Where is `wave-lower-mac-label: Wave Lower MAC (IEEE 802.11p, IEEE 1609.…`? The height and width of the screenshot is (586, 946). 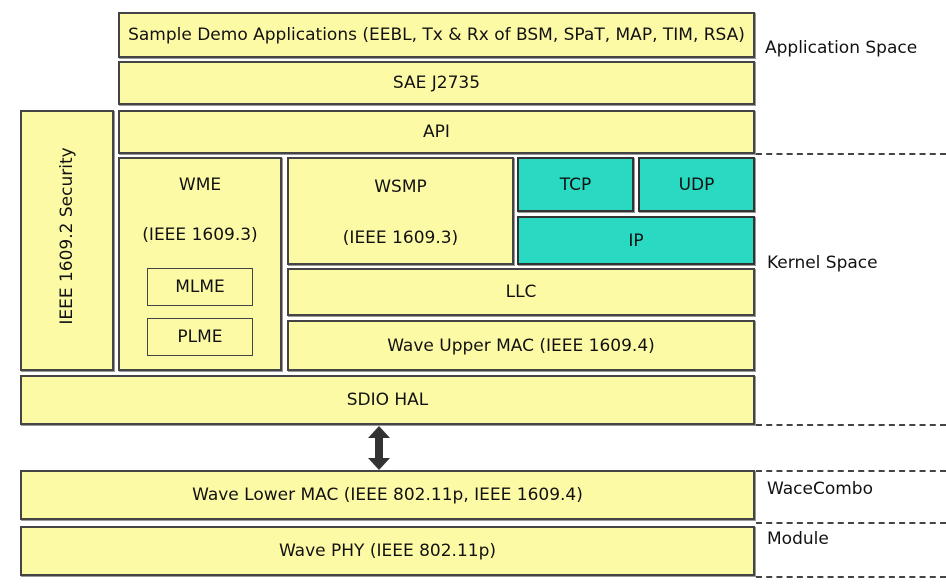 wave-lower-mac-label: Wave Lower MAC (IEEE 802.11p, IEEE 1609.… is located at coordinates (387, 495).